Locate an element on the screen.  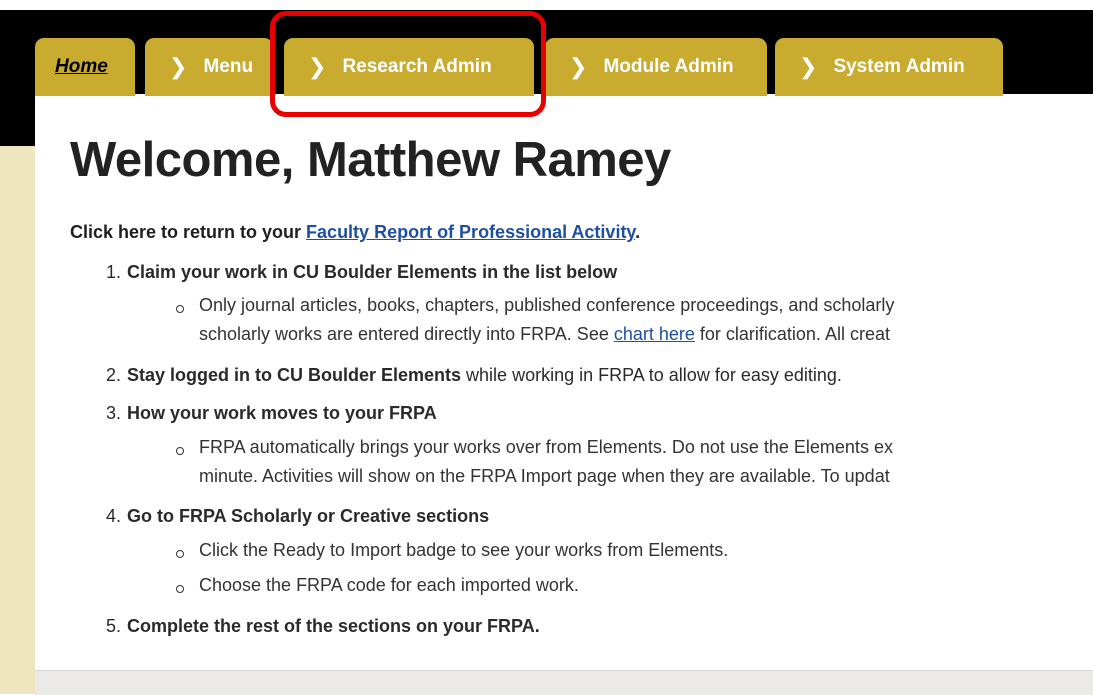
tab-system-admin: ❯ System Admin is located at coordinates (889, 67).